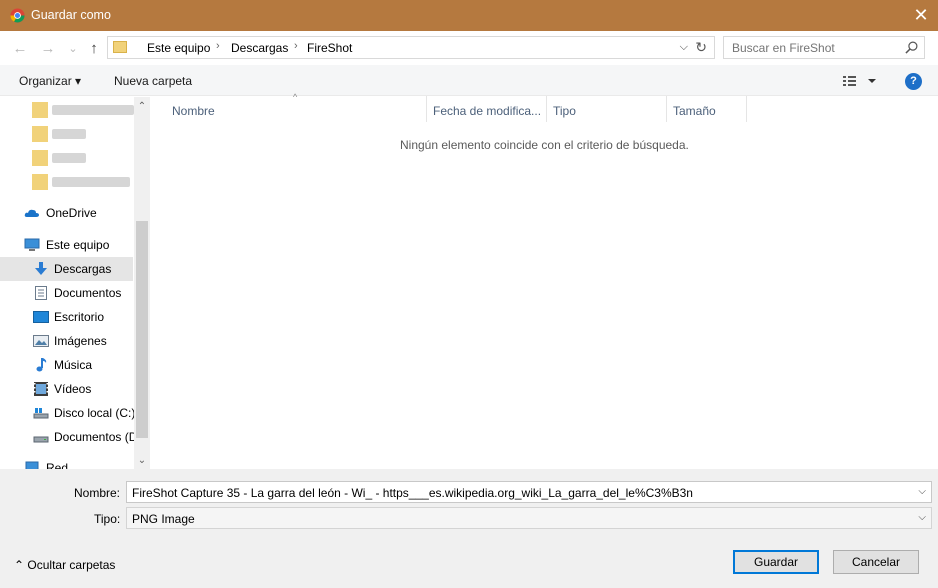 The image size is (938, 588). I want to click on sidebar-item-documentos-d: Documentos (D, so click(68, 437).